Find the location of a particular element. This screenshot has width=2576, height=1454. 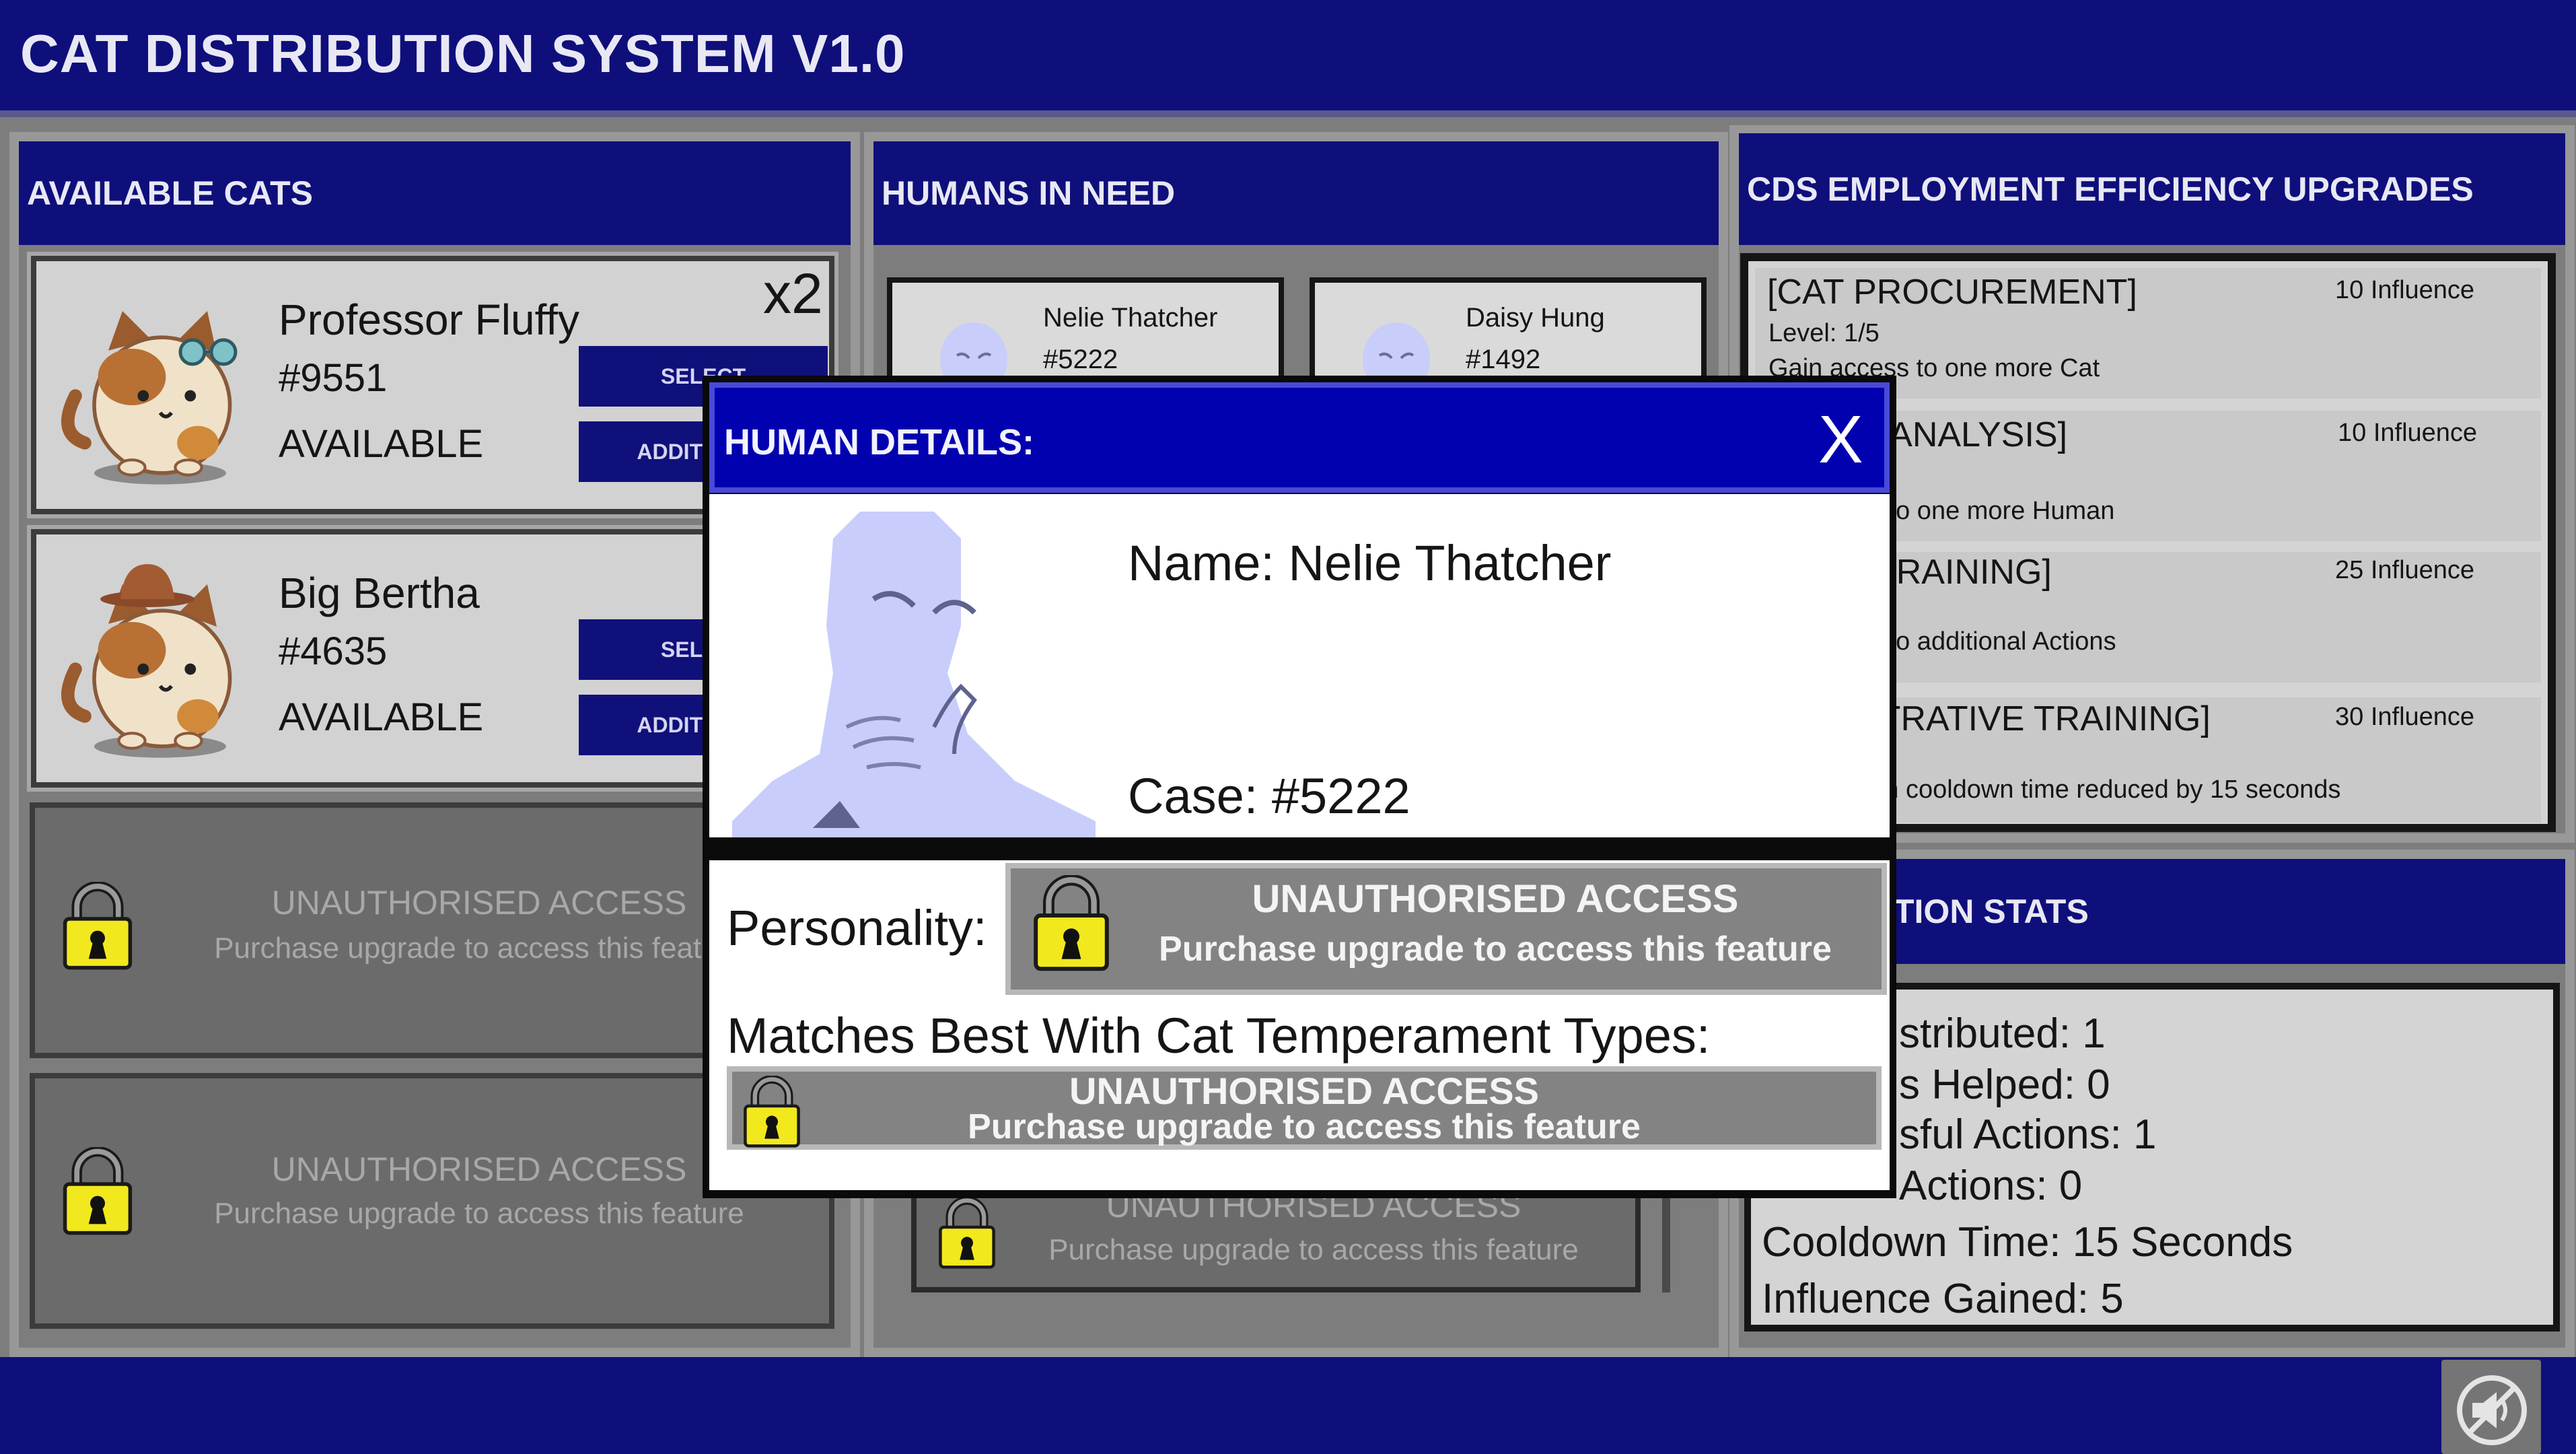

human-silhouette-icon is located at coordinates (914, 674).